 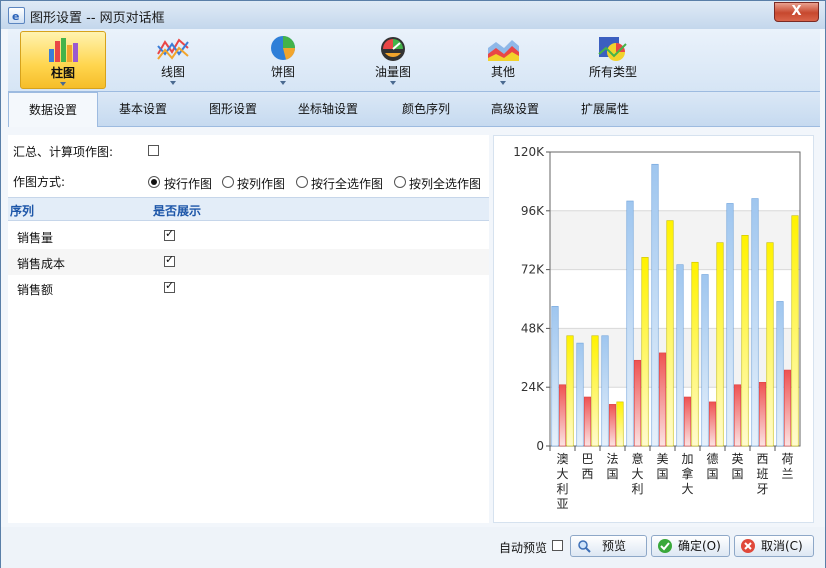 What do you see at coordinates (737, 459) in the screenshot?
I see `x-tick-label: 英` at bounding box center [737, 459].